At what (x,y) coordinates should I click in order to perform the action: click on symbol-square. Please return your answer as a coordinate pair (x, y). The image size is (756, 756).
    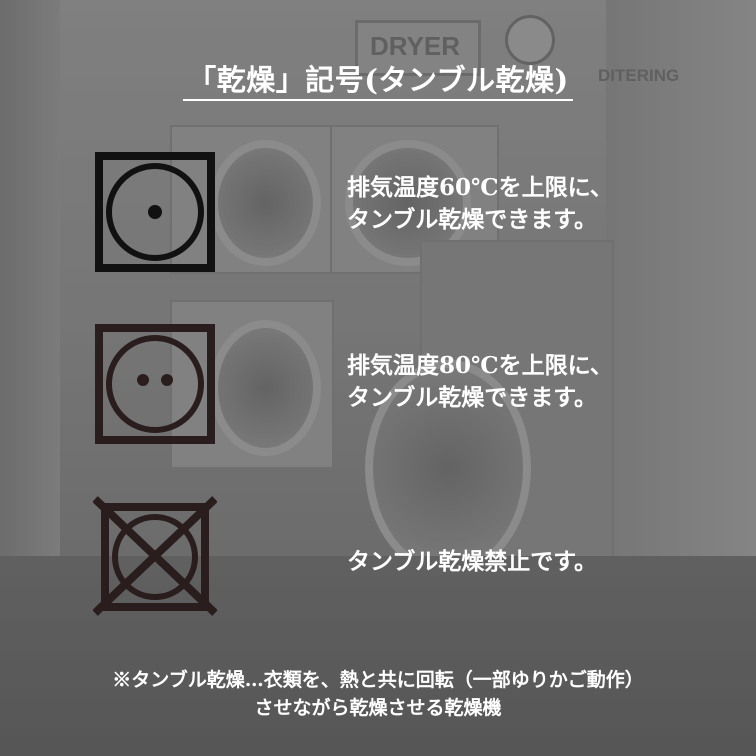
    Looking at the image, I should click on (155, 384).